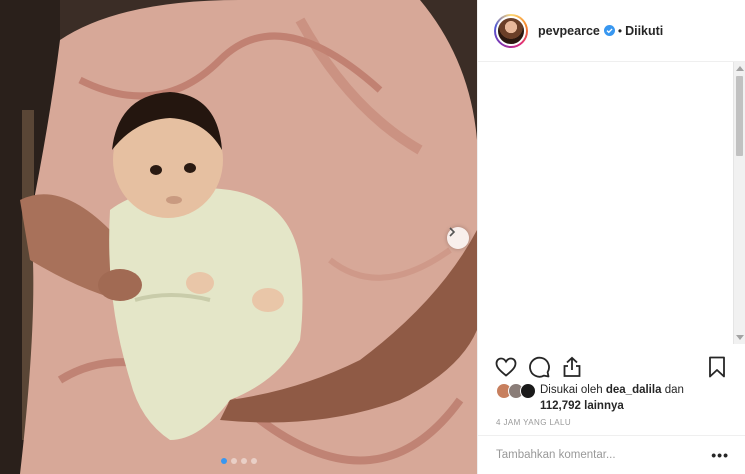  What do you see at coordinates (739, 116) in the screenshot?
I see `scrollbar-thumb` at bounding box center [739, 116].